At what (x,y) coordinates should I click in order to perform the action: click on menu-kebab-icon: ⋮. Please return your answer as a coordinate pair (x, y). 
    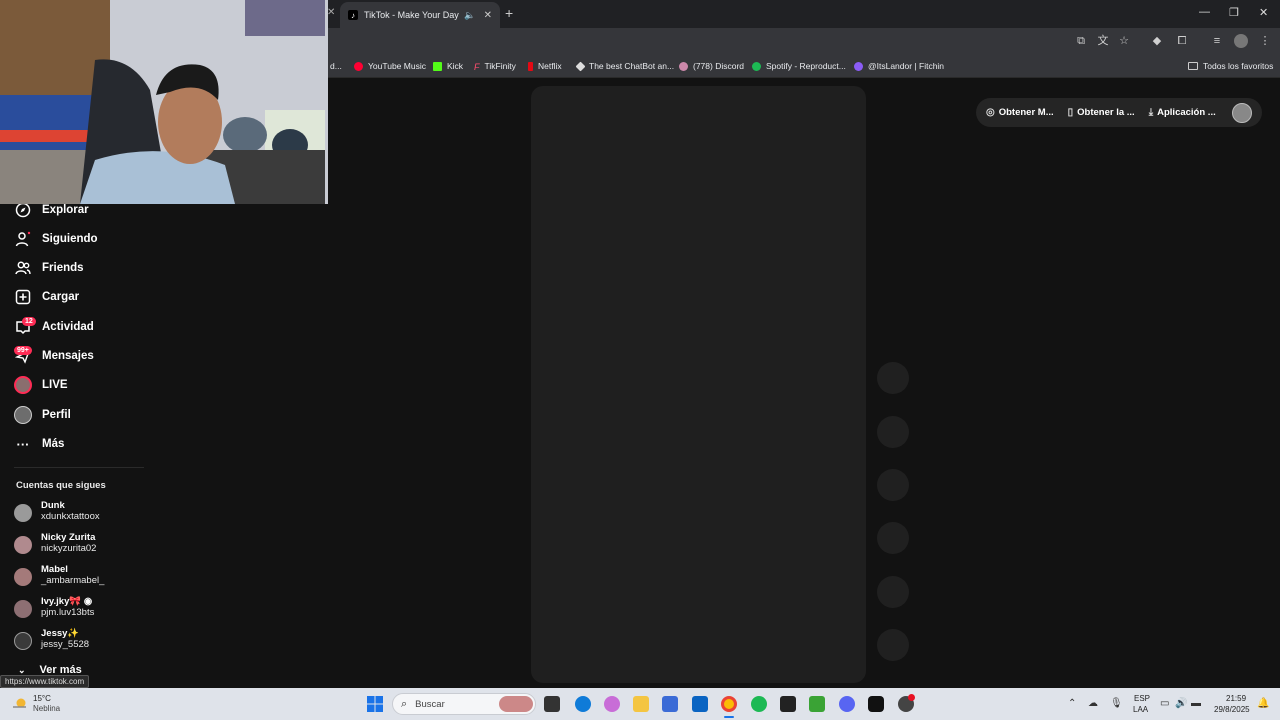
    Looking at the image, I should click on (1265, 41).